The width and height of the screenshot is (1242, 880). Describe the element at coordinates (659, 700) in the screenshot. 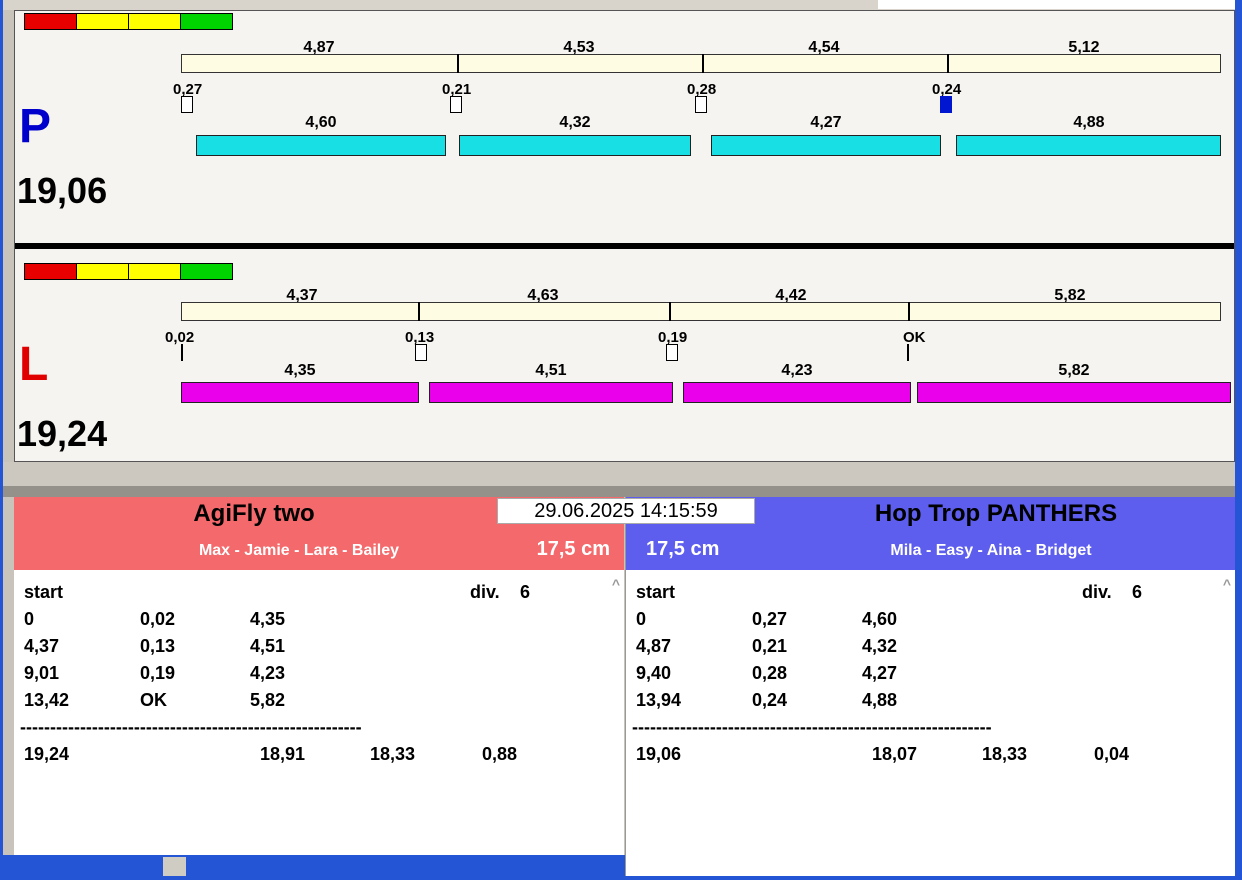

I see `cumulative-time: 13,94` at that location.